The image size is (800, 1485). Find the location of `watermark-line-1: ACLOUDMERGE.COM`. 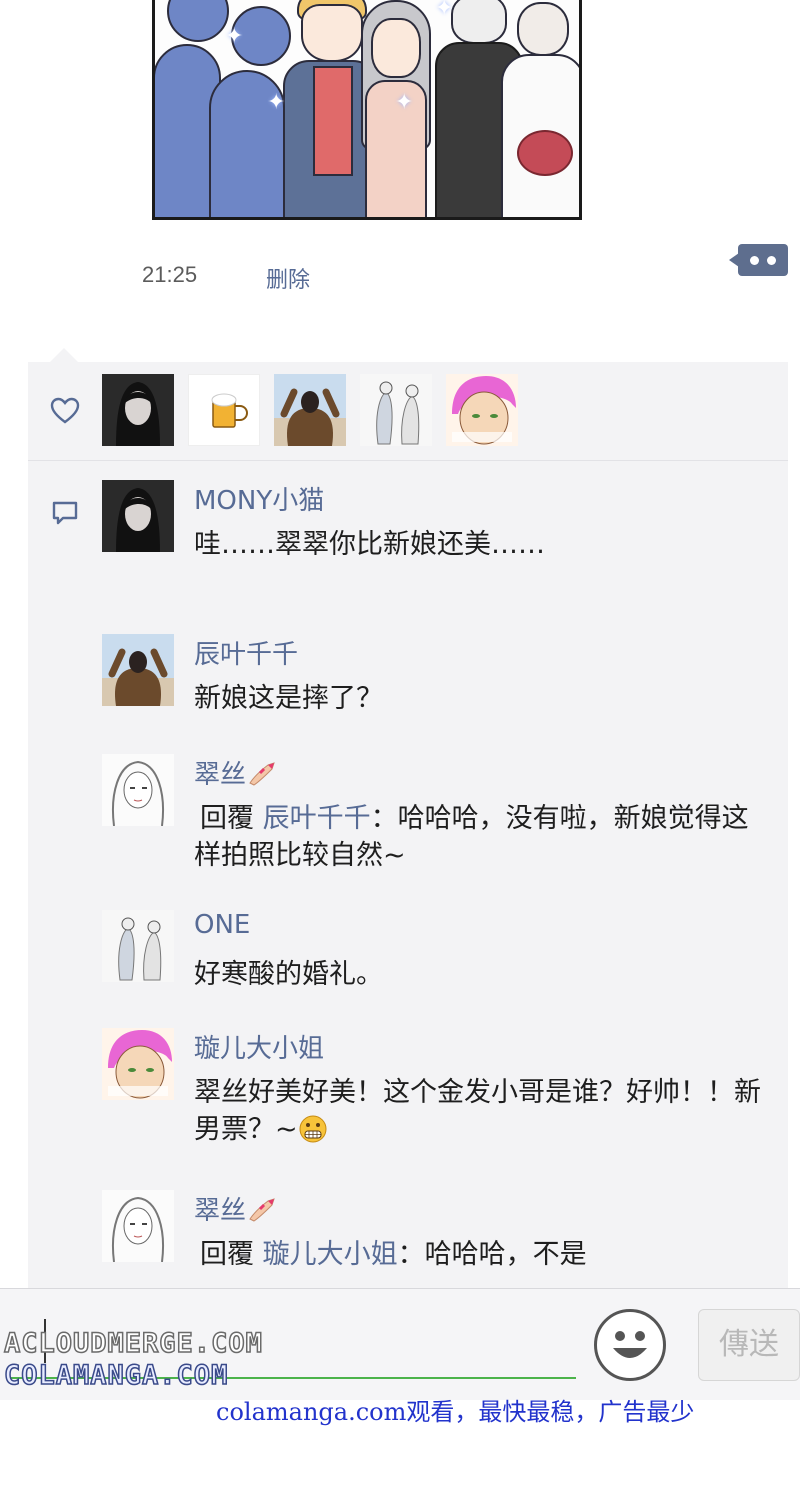

watermark-line-1: ACLOUDMERGE.COM is located at coordinates (133, 1343).